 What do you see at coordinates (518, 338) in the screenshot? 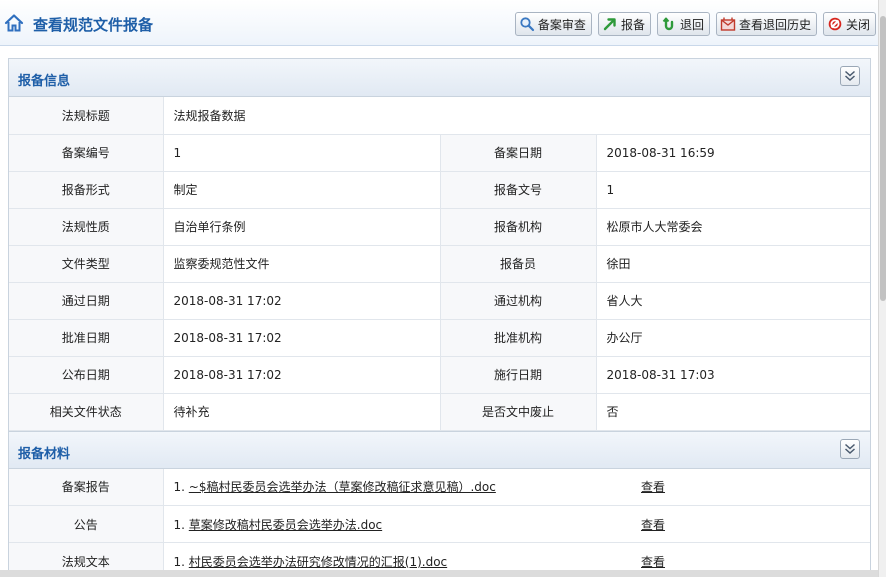
I see `field-label: 批准机构` at bounding box center [518, 338].